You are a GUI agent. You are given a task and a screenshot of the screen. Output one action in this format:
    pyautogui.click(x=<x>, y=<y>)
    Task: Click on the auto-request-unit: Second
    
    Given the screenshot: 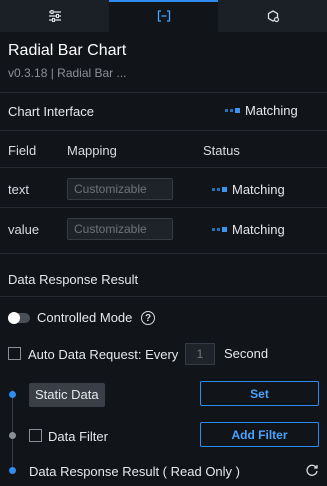 What is the action you would take?
    pyautogui.click(x=246, y=353)
    